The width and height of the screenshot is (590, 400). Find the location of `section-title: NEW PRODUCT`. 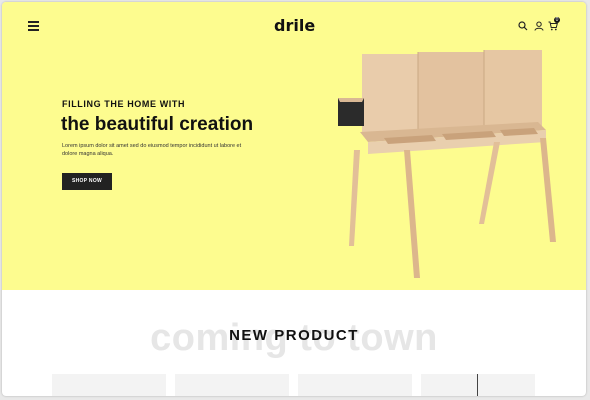

section-title: NEW PRODUCT is located at coordinates (294, 335).